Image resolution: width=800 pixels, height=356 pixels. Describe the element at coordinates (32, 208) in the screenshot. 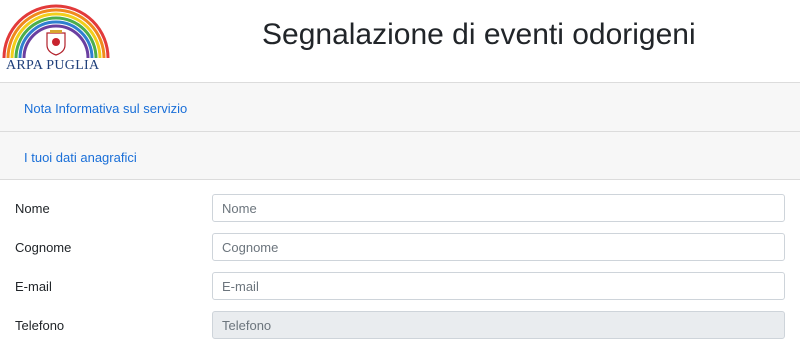

I see `nome-label: Nome` at that location.